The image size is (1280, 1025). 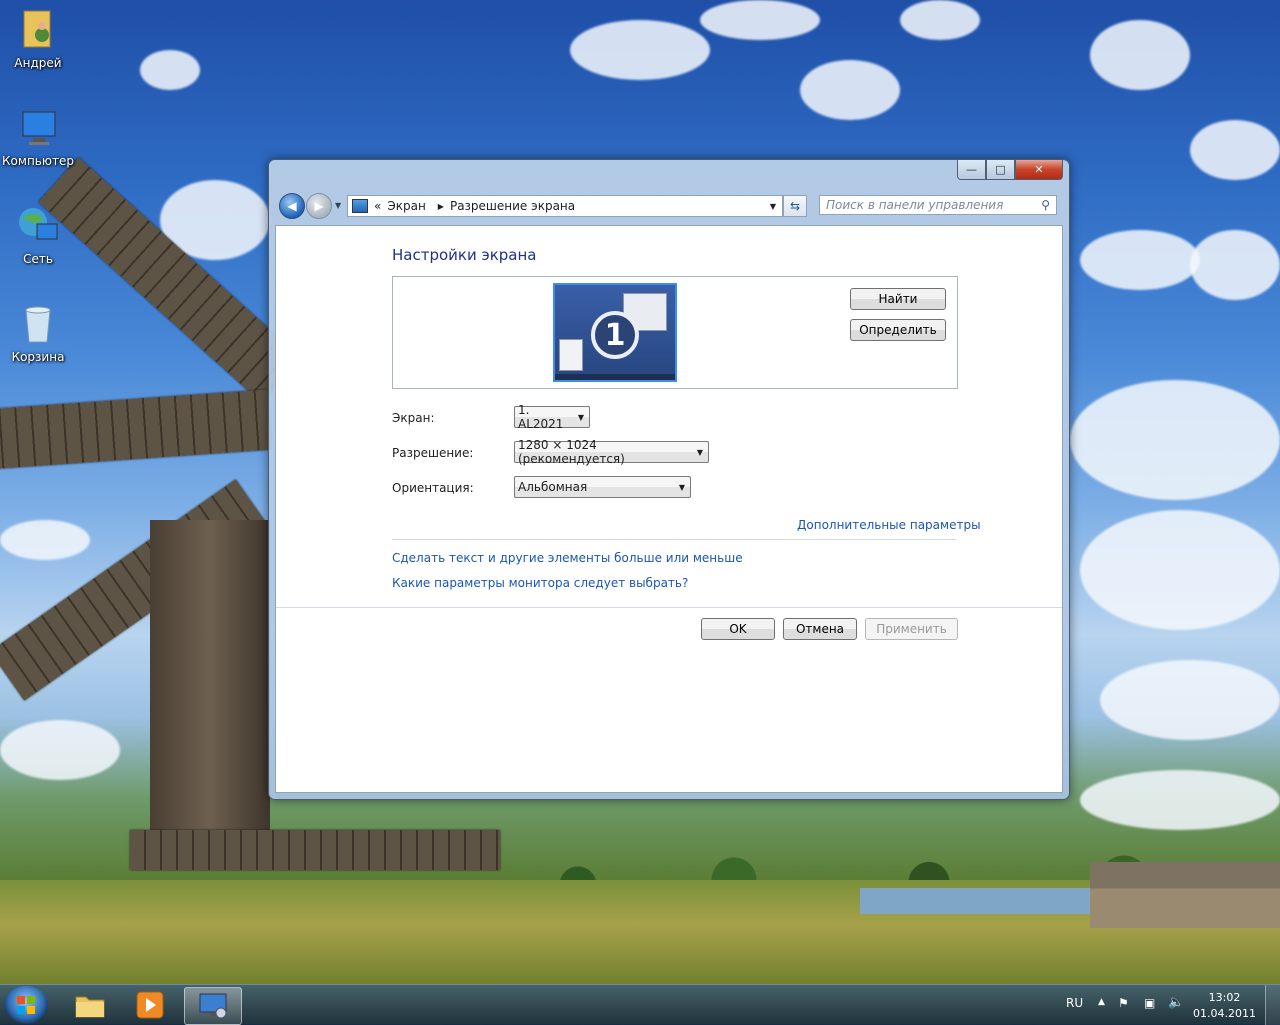 I want to click on network-status-icon: ▣, so click(x=1149, y=1003).